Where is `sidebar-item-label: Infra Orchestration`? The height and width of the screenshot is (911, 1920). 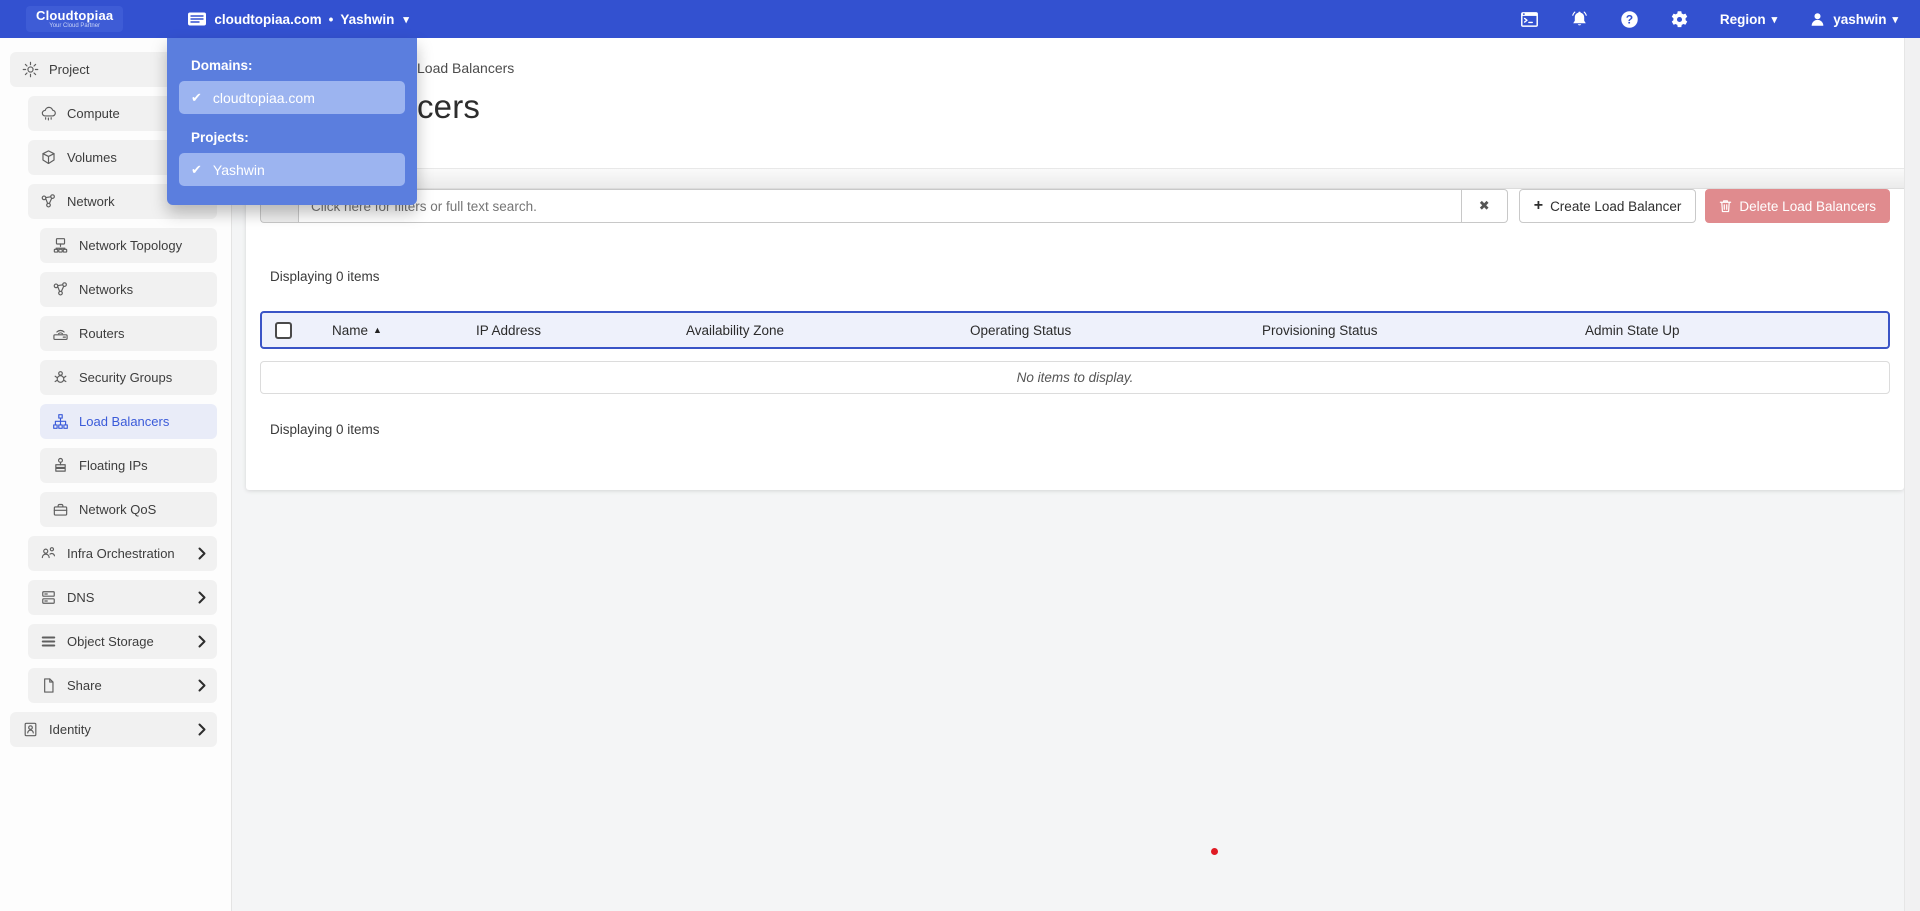
sidebar-item-label: Infra Orchestration is located at coordinates (121, 553).